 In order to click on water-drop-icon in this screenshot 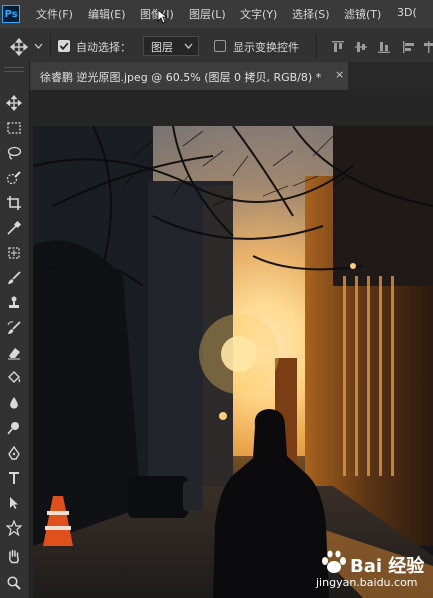, I will do `click(14, 403)`.